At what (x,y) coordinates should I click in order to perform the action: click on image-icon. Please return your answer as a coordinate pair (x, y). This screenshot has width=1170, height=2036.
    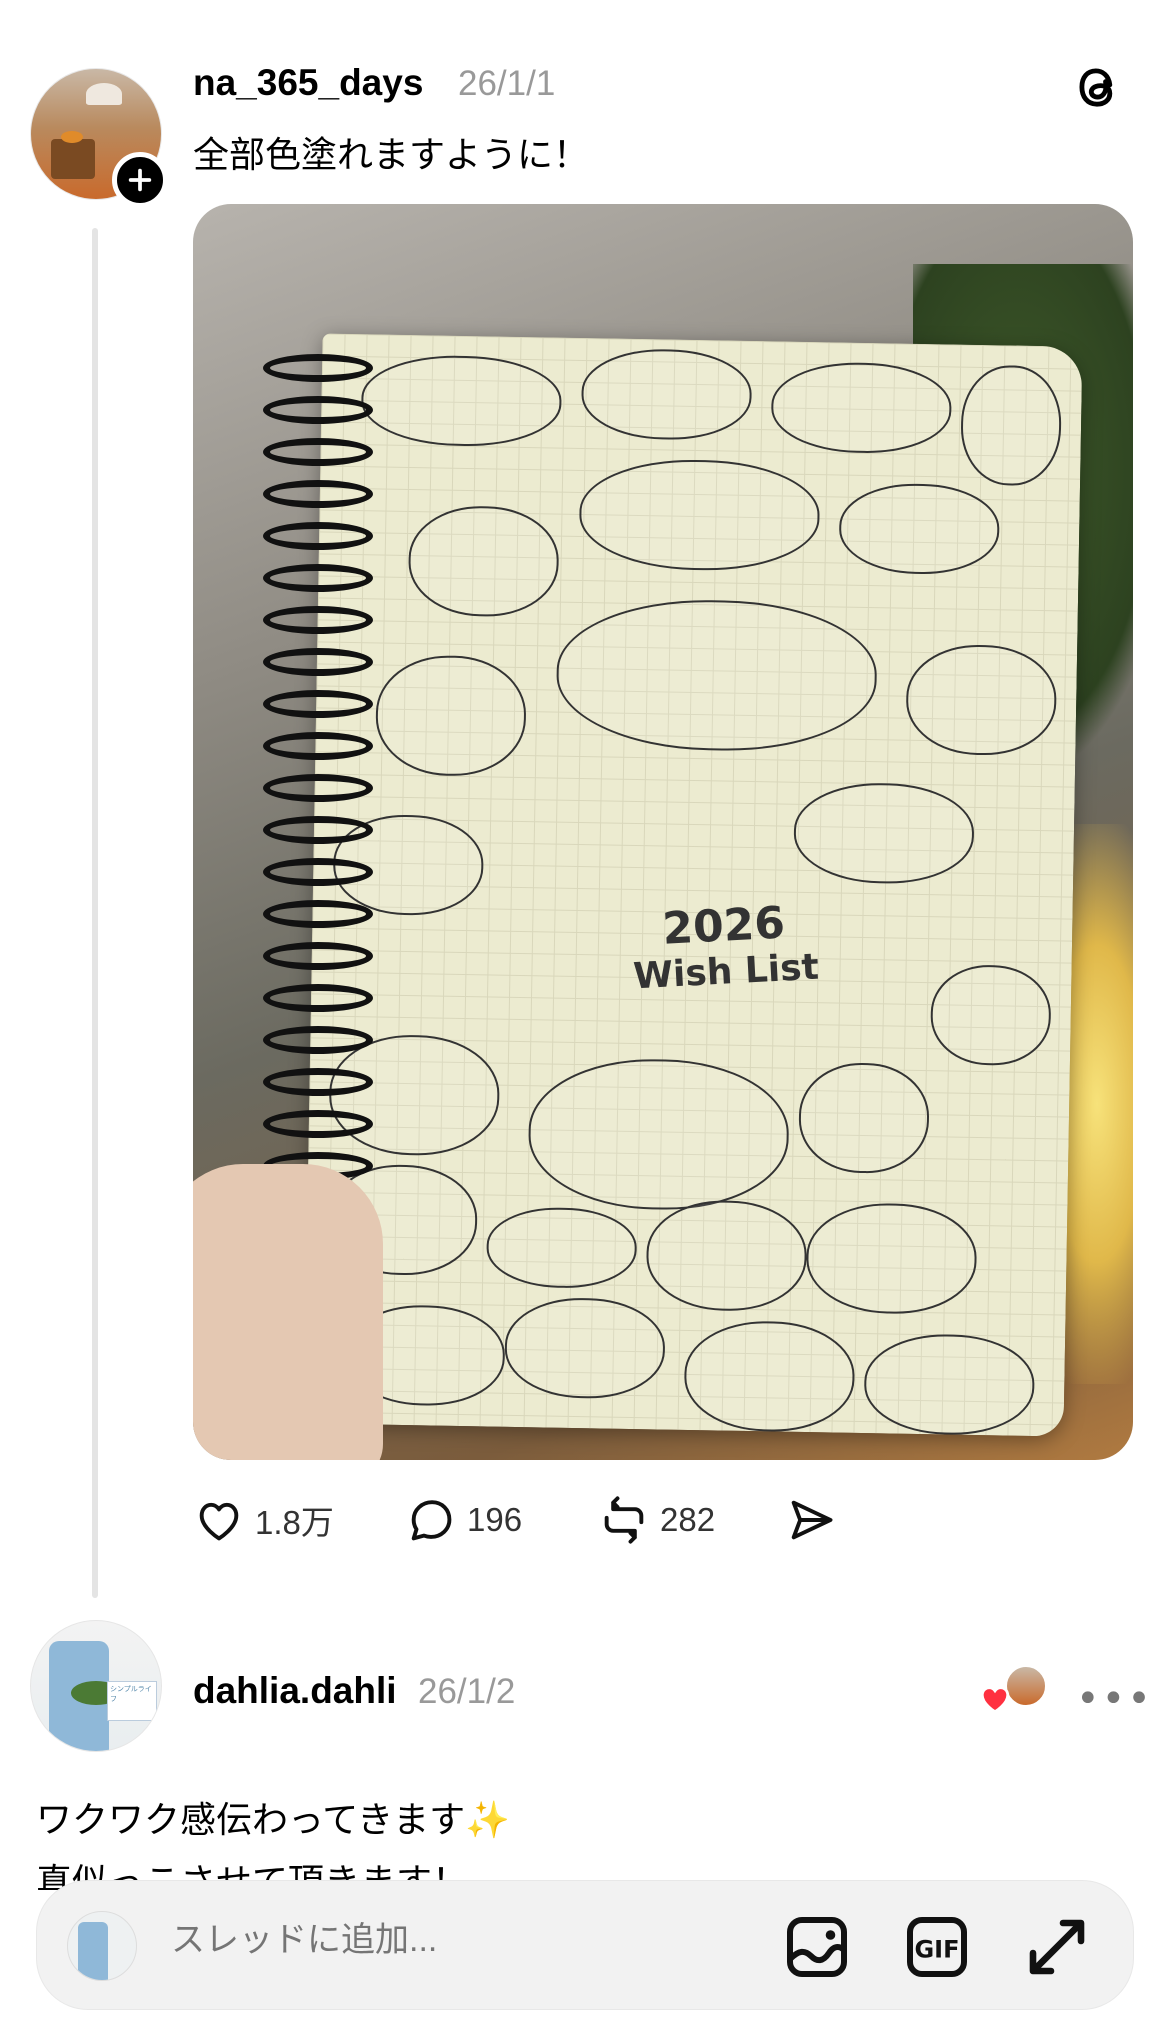
    Looking at the image, I should click on (817, 1947).